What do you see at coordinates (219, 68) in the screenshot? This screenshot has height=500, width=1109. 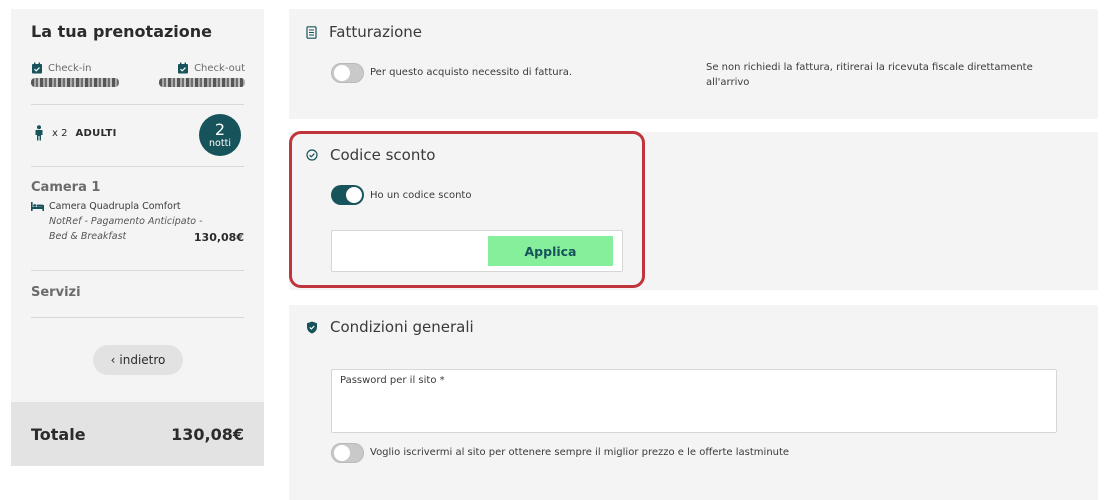 I see `checkout-label: Check-out` at bounding box center [219, 68].